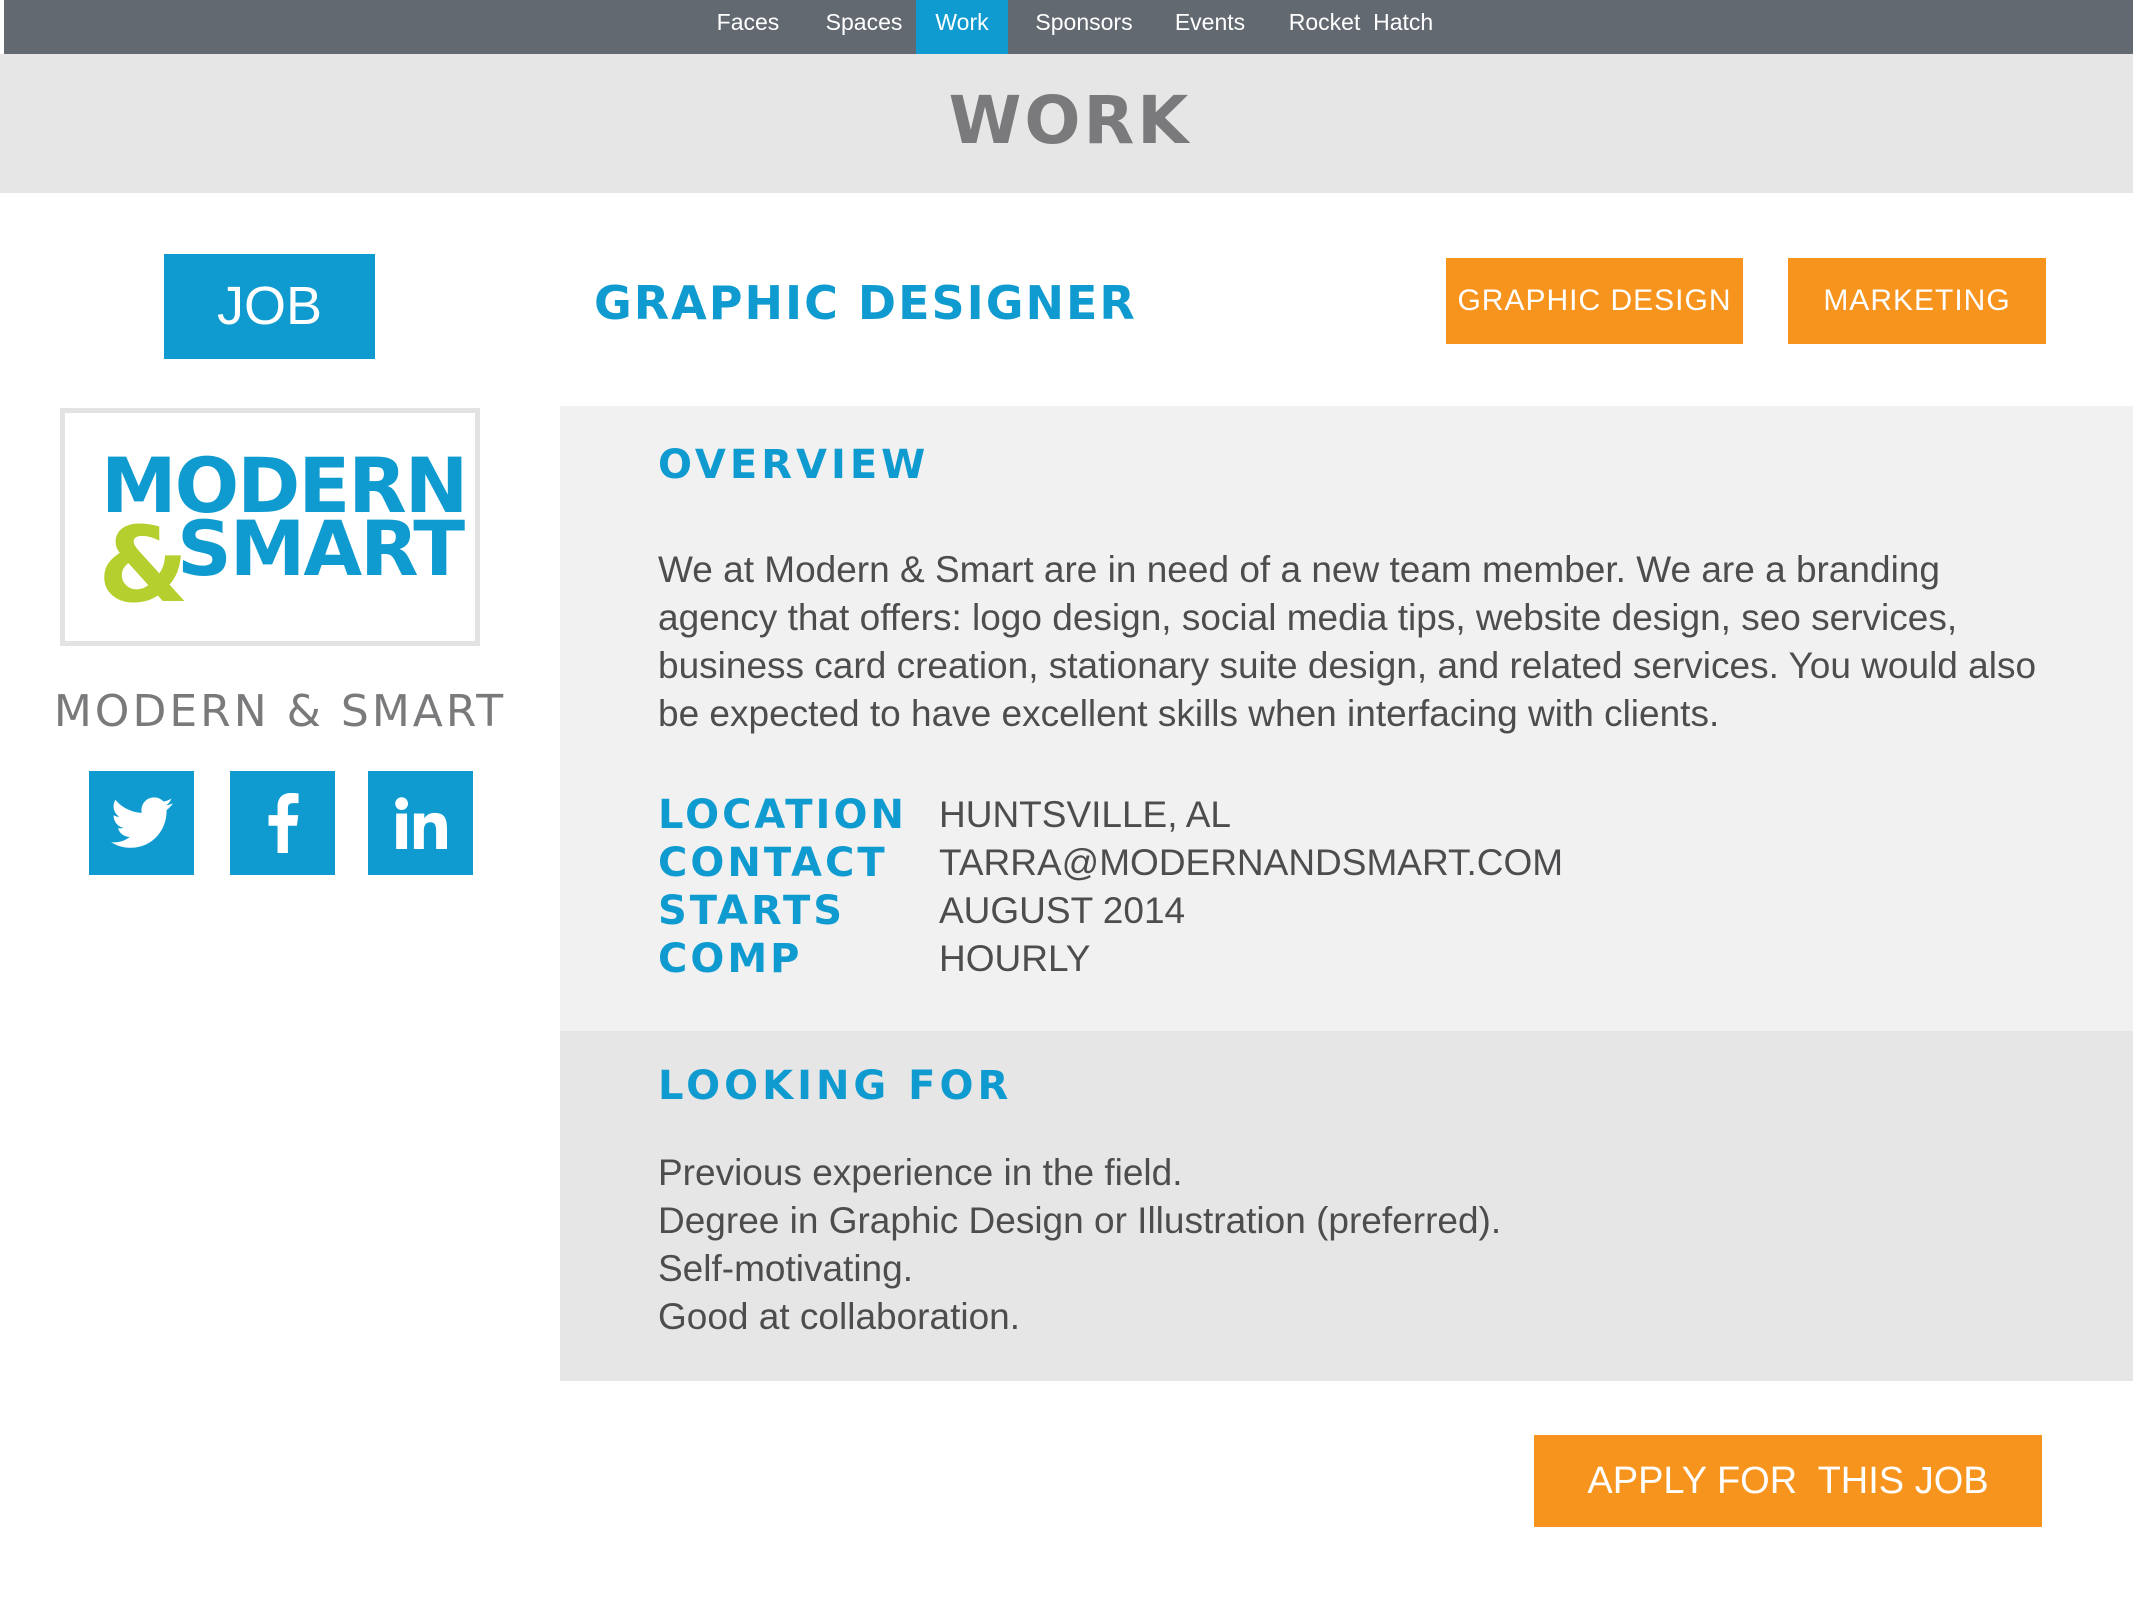  Describe the element at coordinates (143, 565) in the screenshot. I see `logo-ampersand: &` at that location.